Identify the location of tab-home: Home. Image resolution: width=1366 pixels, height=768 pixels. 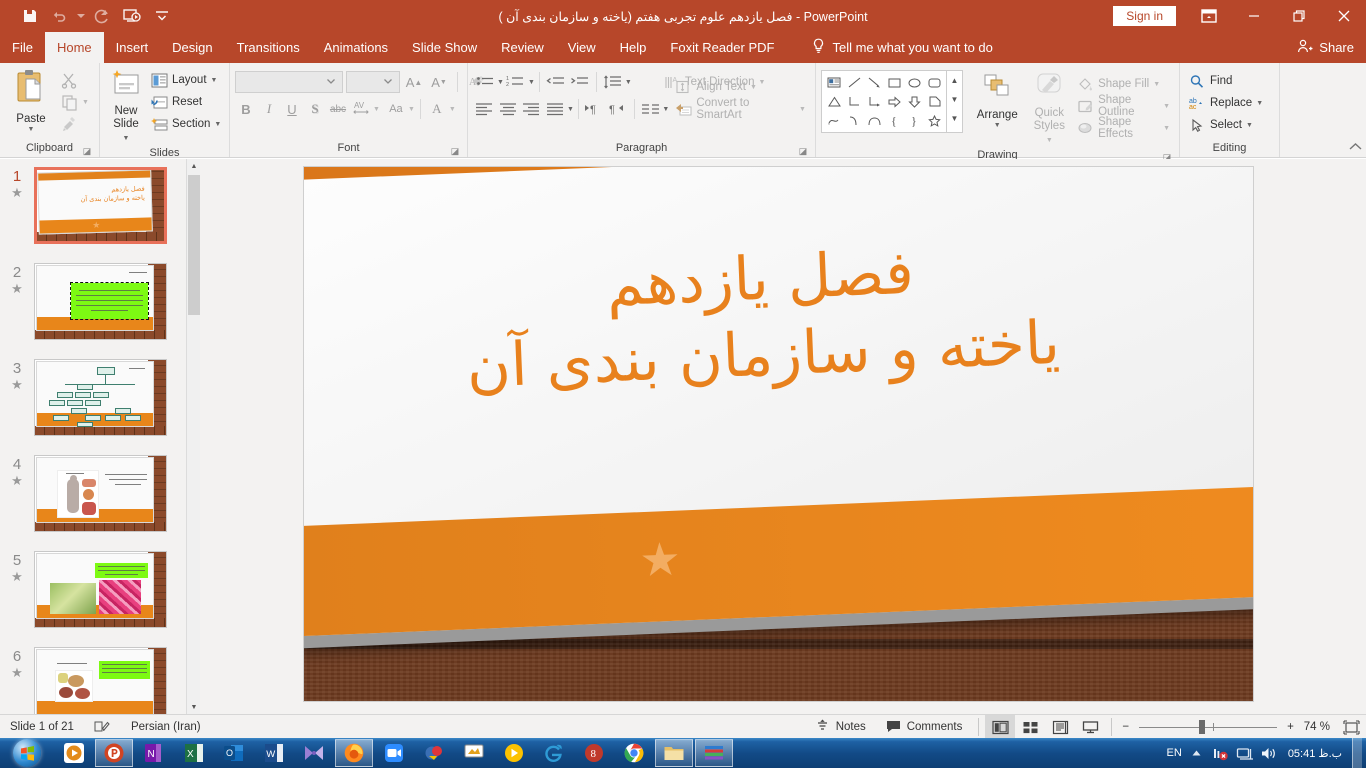
(74, 47).